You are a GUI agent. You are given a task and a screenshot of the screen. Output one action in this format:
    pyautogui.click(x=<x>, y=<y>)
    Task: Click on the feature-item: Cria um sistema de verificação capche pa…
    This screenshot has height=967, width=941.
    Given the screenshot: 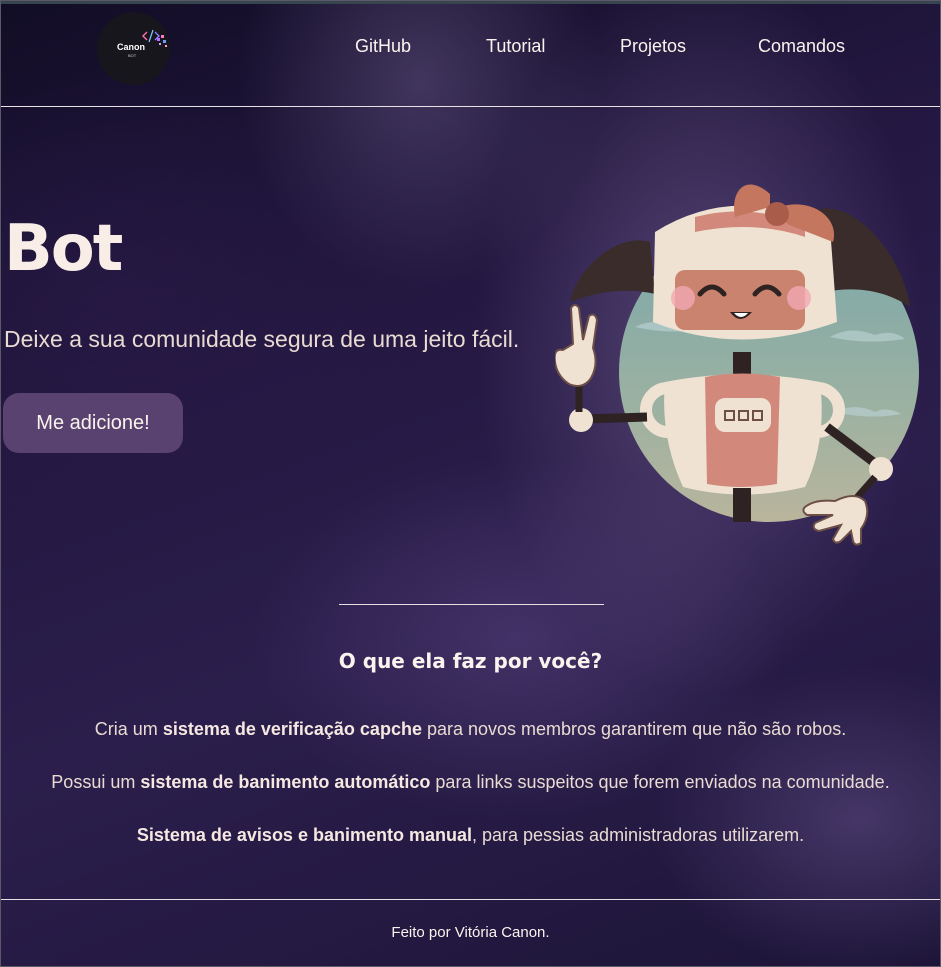 What is the action you would take?
    pyautogui.click(x=470, y=729)
    